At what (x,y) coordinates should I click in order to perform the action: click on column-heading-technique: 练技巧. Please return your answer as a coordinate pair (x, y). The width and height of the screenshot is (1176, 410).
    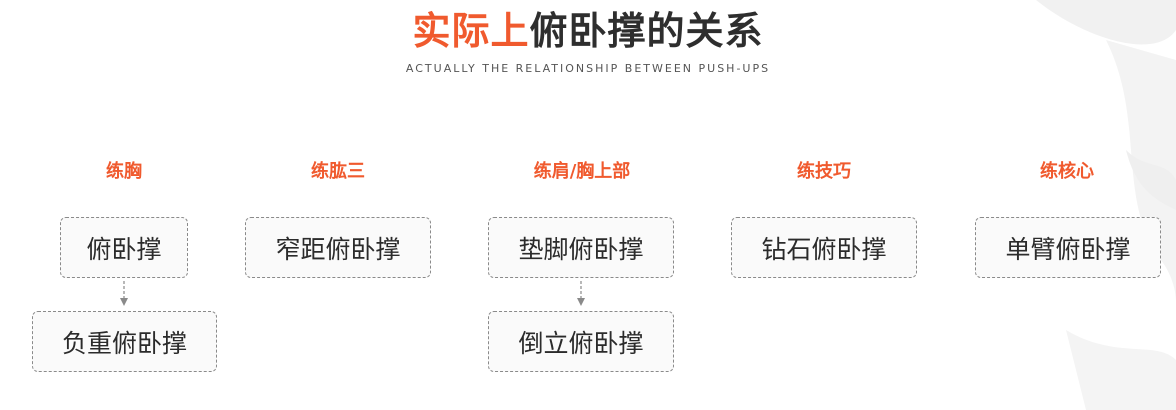
    Looking at the image, I should click on (824, 171).